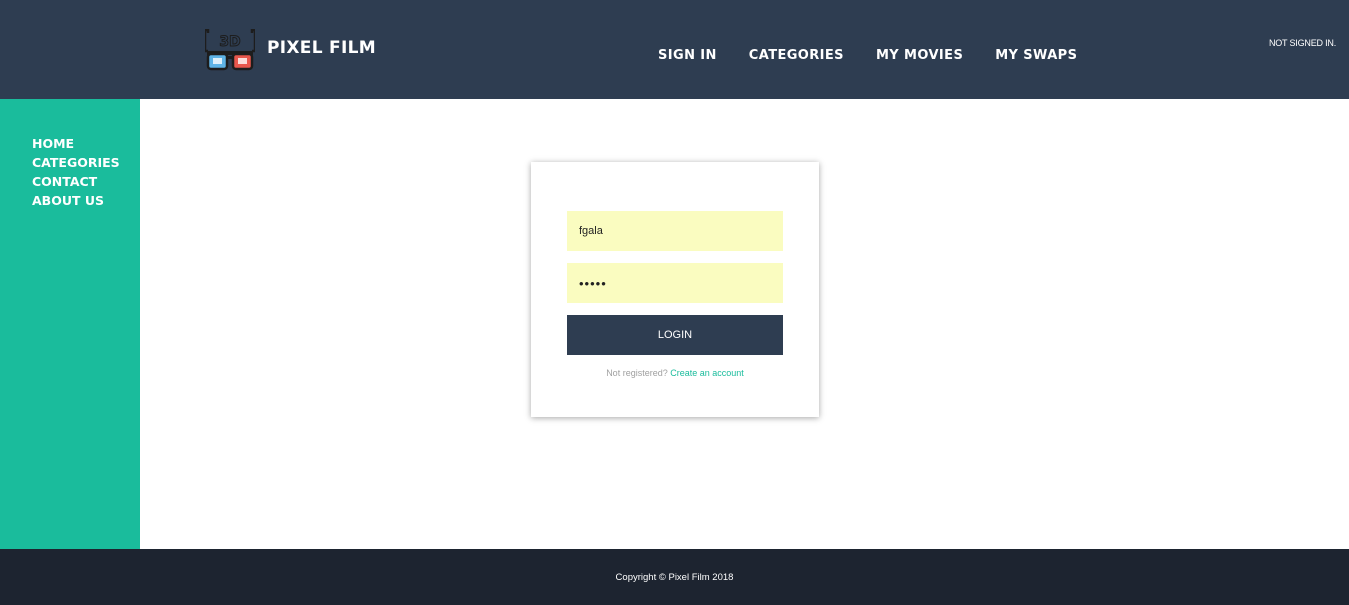  Describe the element at coordinates (229, 42) in the screenshot. I see `svg-text: 3D` at that location.